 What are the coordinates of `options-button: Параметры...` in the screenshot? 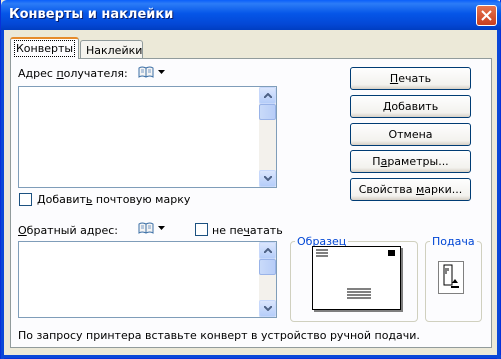 It's located at (410, 161).